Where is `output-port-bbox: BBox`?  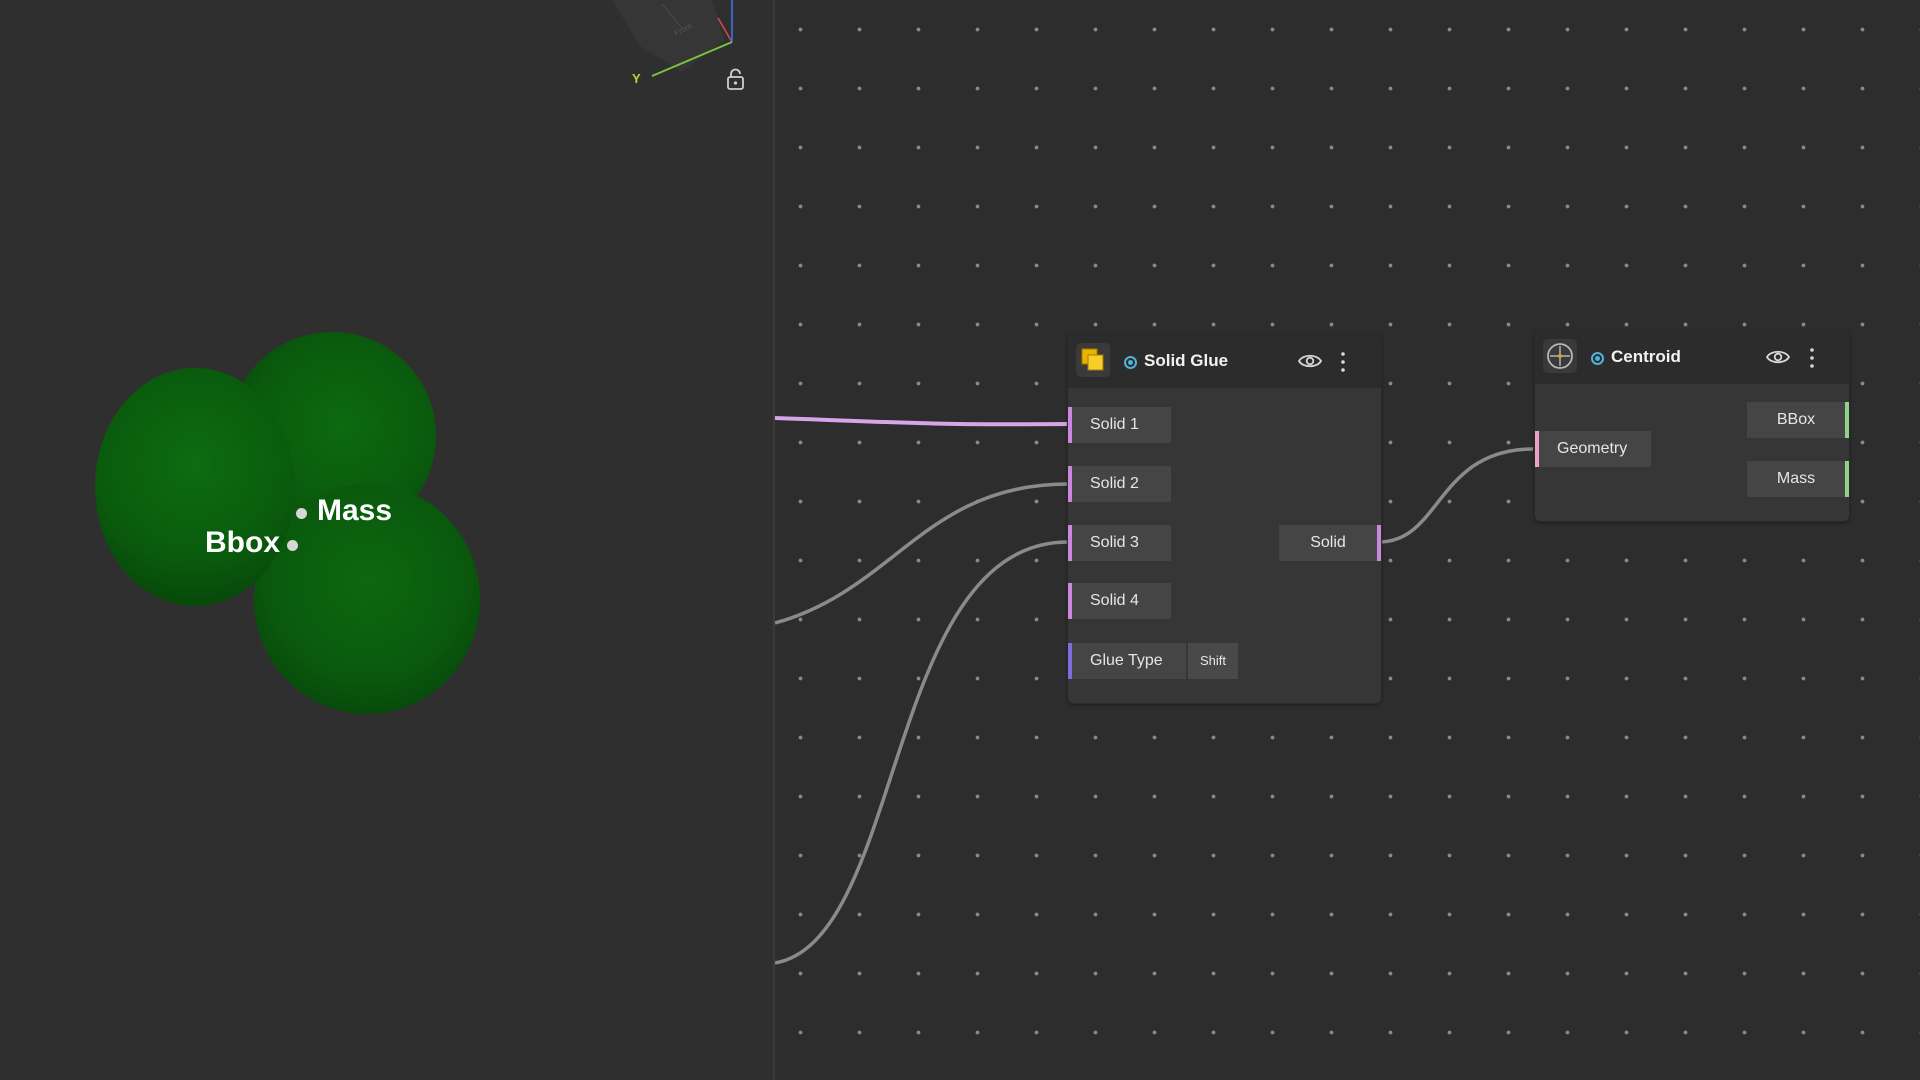 output-port-bbox: BBox is located at coordinates (1798, 420).